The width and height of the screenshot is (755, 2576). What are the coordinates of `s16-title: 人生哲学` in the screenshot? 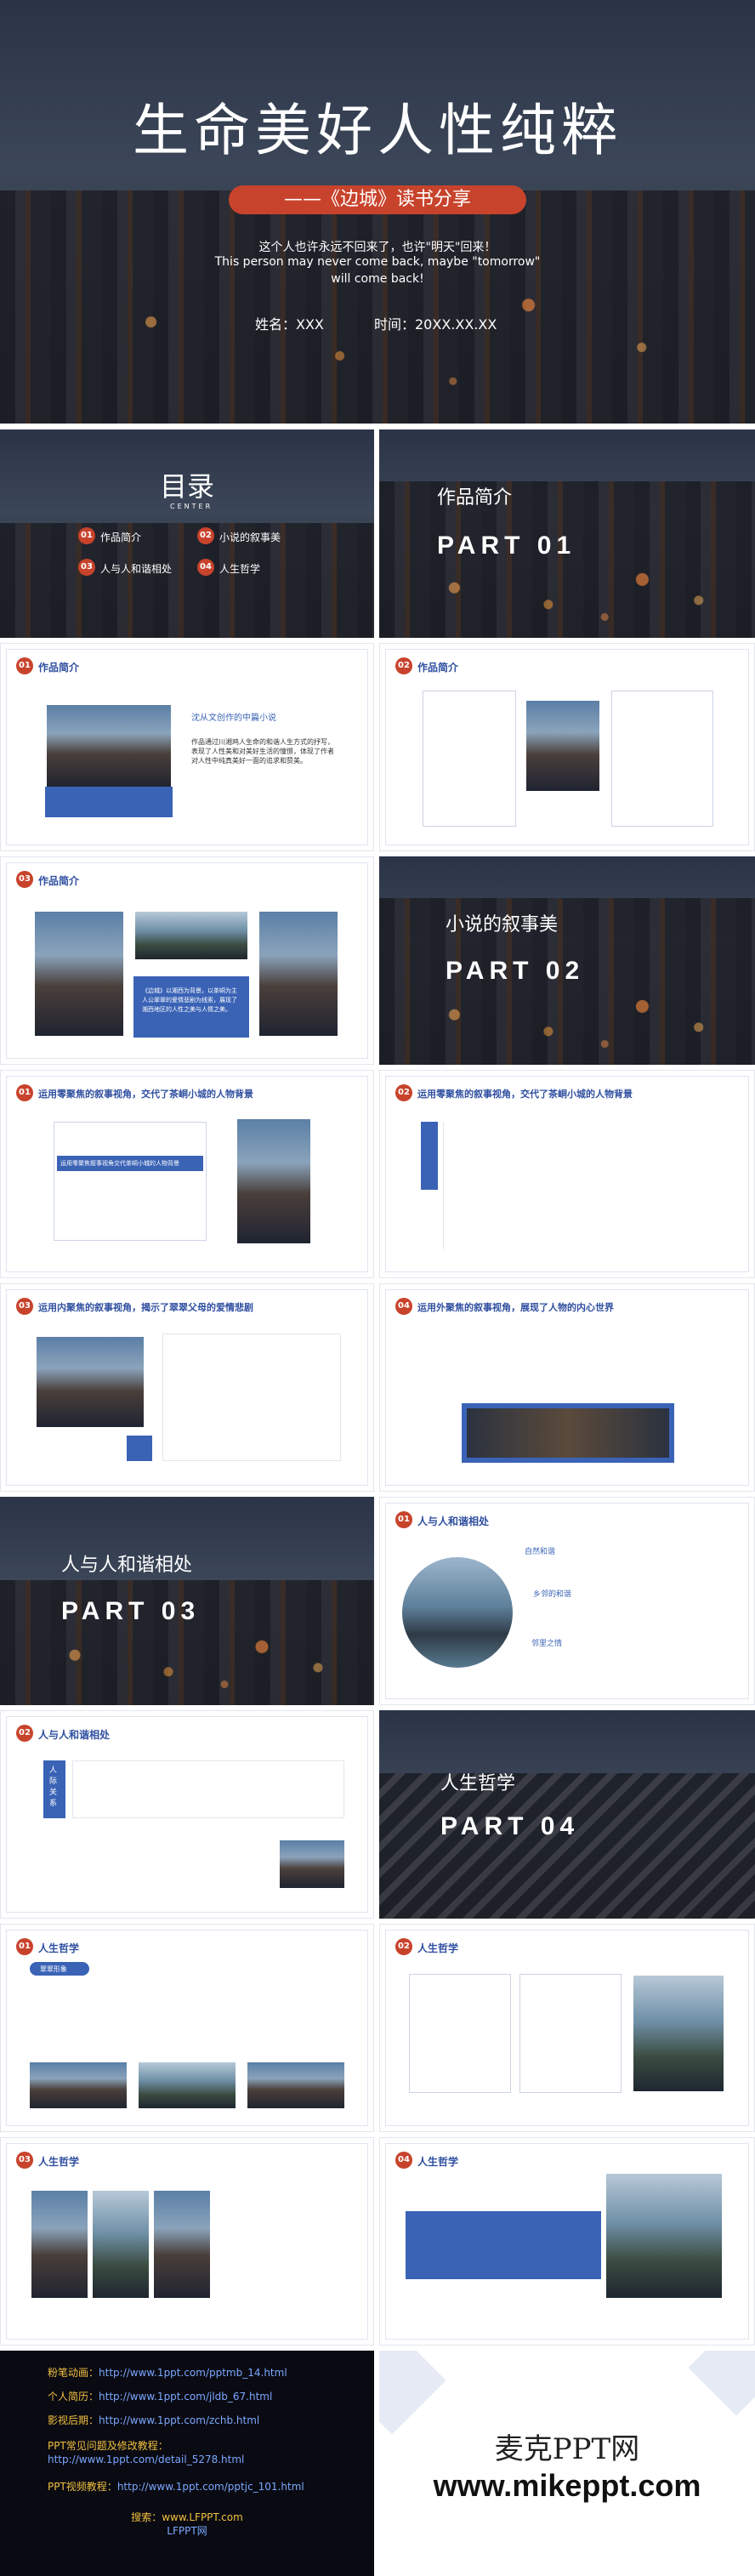 It's located at (438, 1948).